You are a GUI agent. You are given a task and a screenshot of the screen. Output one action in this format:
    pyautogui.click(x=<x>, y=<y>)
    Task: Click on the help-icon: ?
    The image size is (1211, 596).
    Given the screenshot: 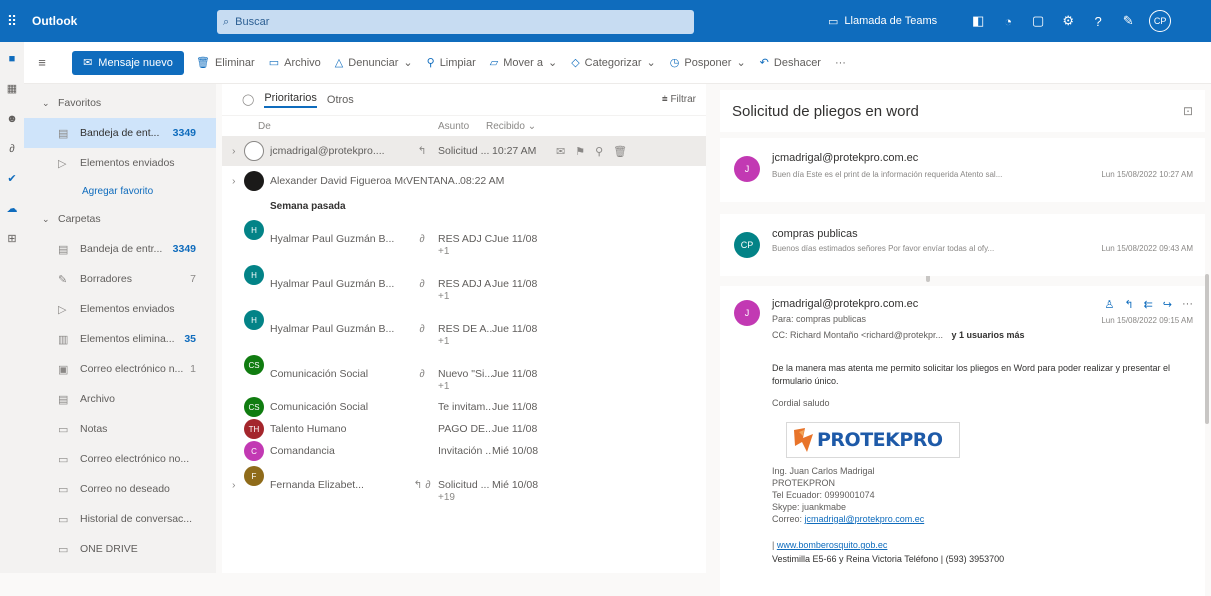 What is the action you would take?
    pyautogui.click(x=1098, y=21)
    